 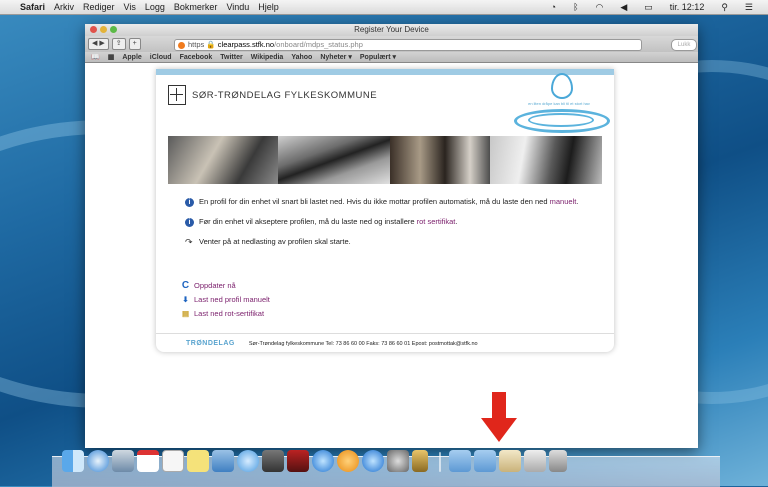 What do you see at coordinates (196, 57) in the screenshot?
I see `bookmark-facebook: Facebook` at bounding box center [196, 57].